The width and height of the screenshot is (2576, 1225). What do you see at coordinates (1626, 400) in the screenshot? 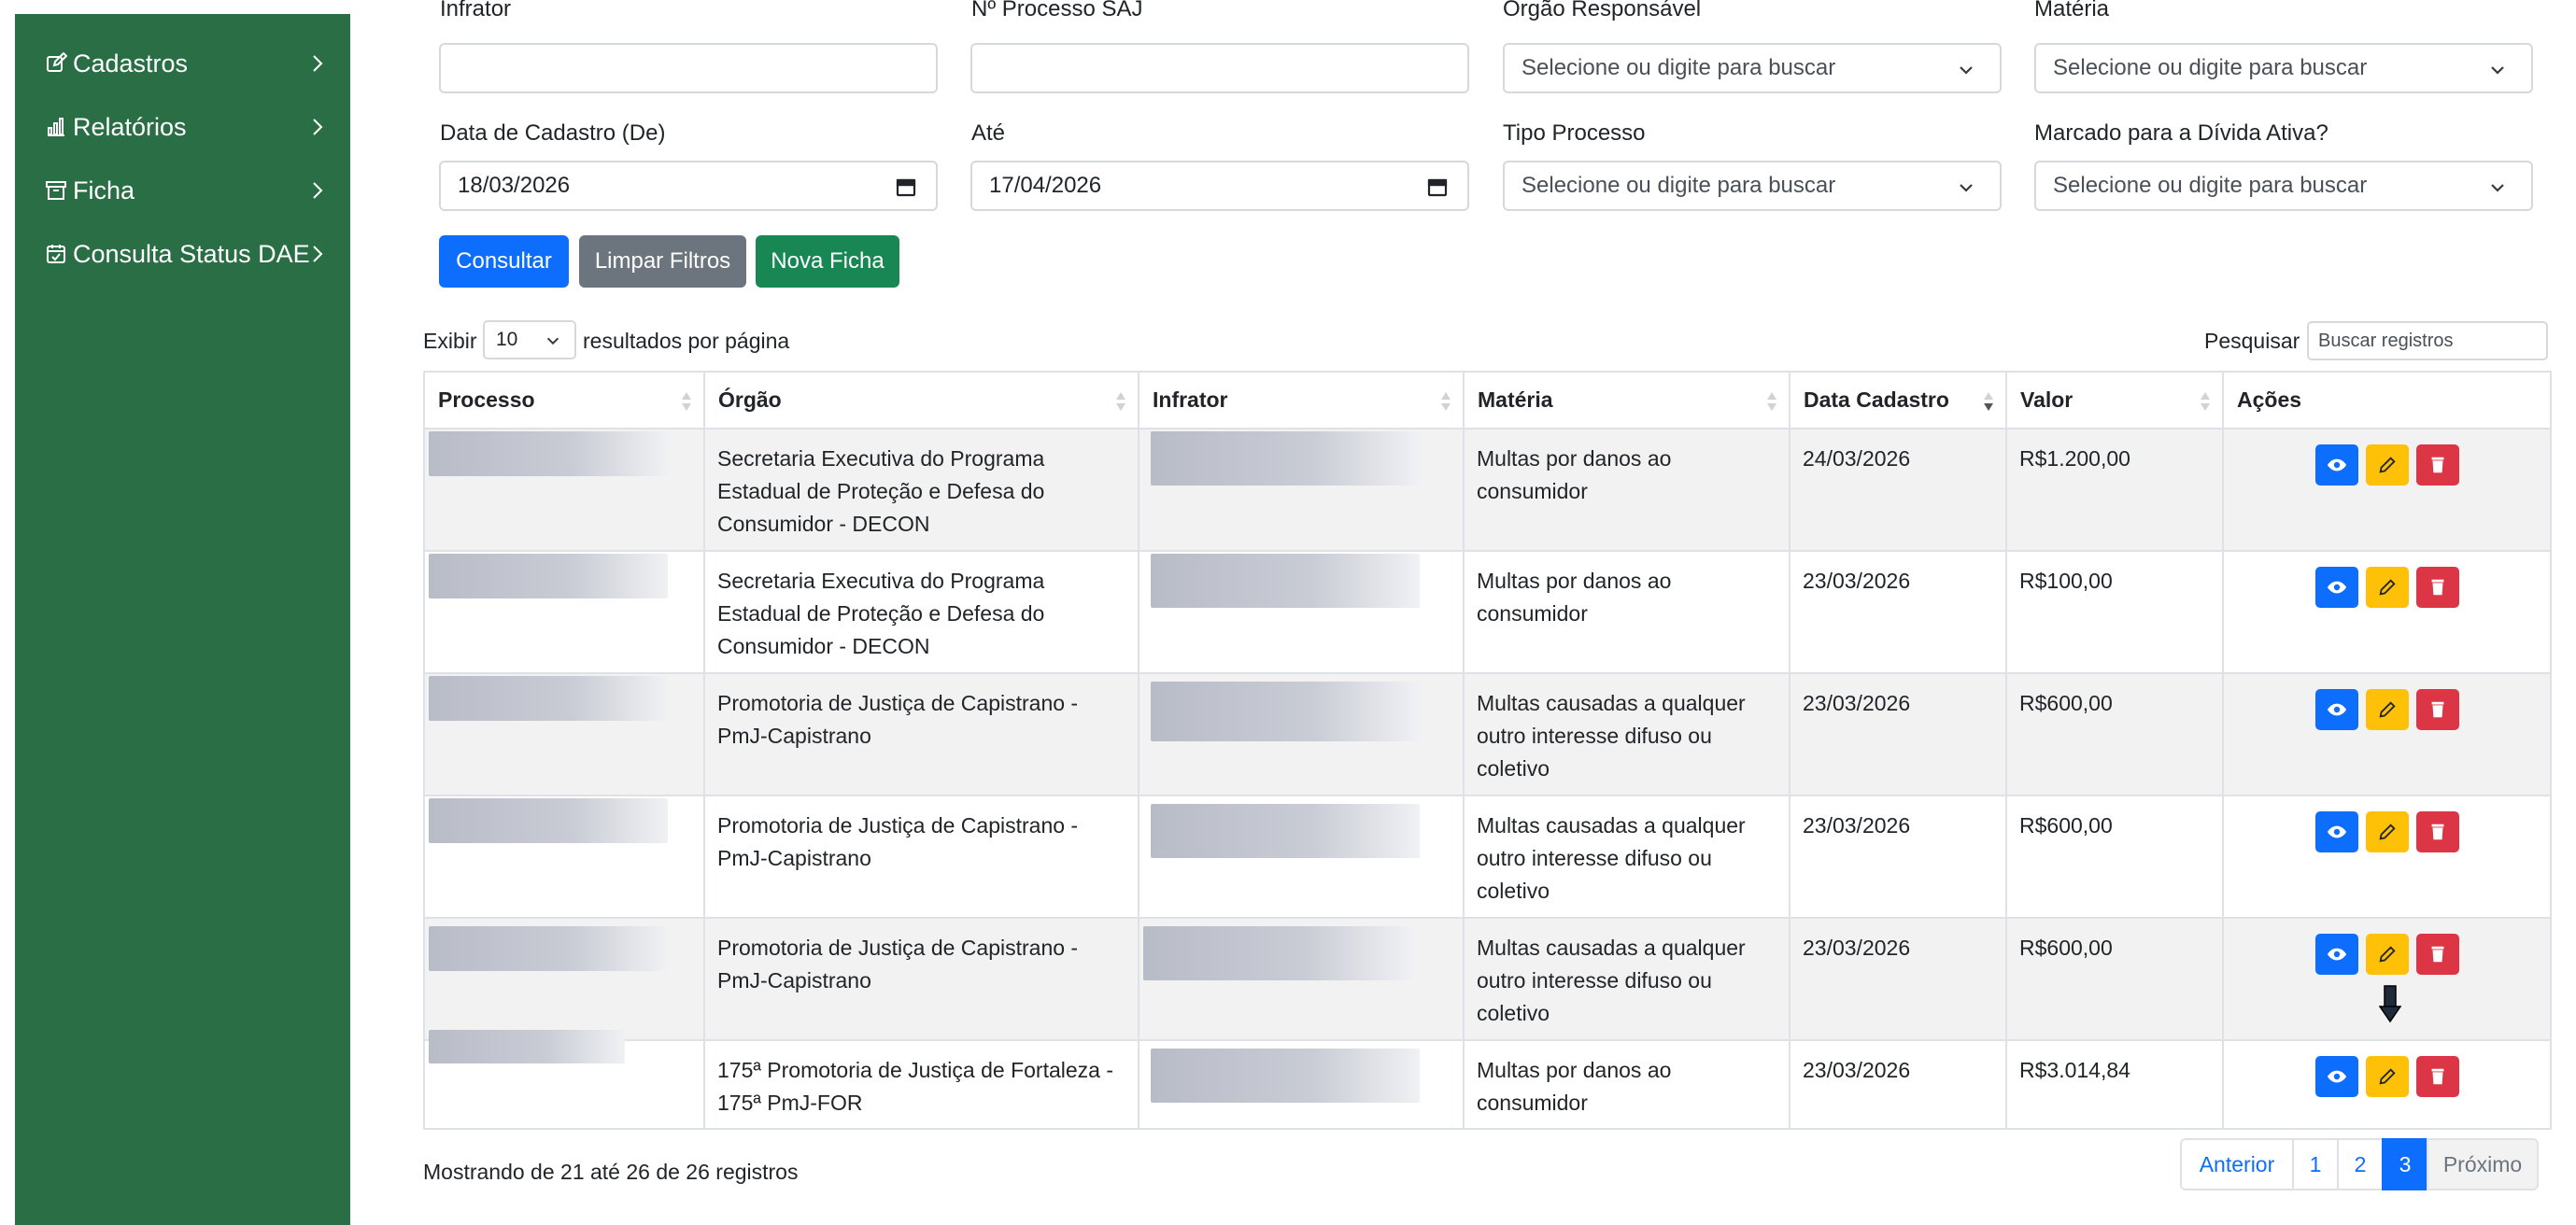
I see `column-header-materia: Matéria` at bounding box center [1626, 400].